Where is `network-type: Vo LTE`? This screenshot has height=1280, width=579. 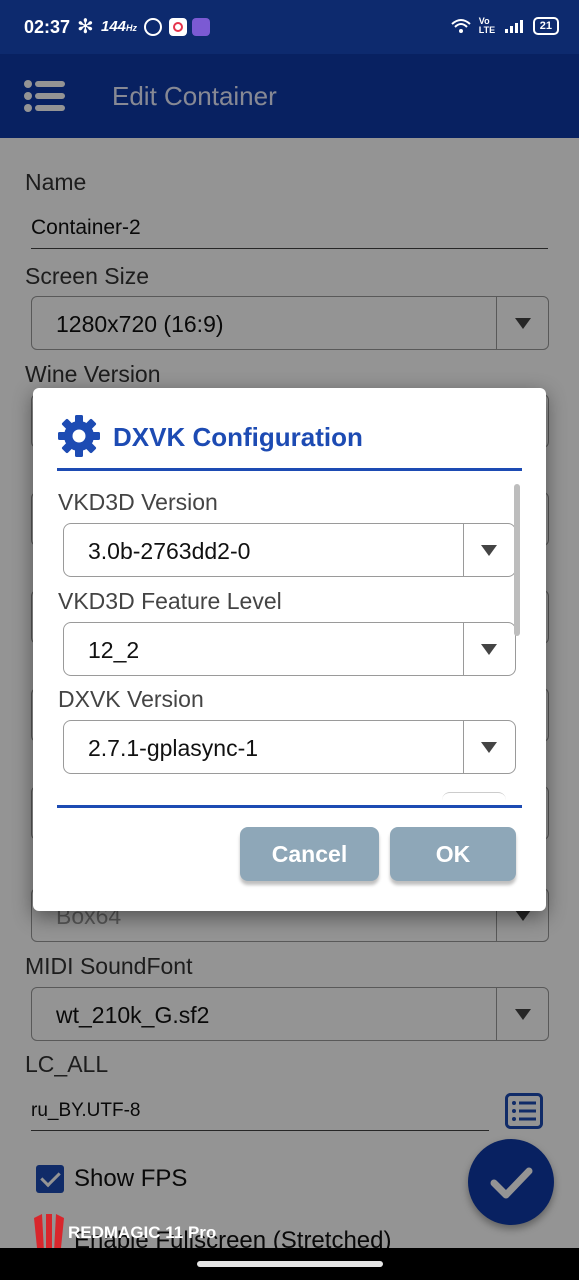 network-type: Vo LTE is located at coordinates (487, 25).